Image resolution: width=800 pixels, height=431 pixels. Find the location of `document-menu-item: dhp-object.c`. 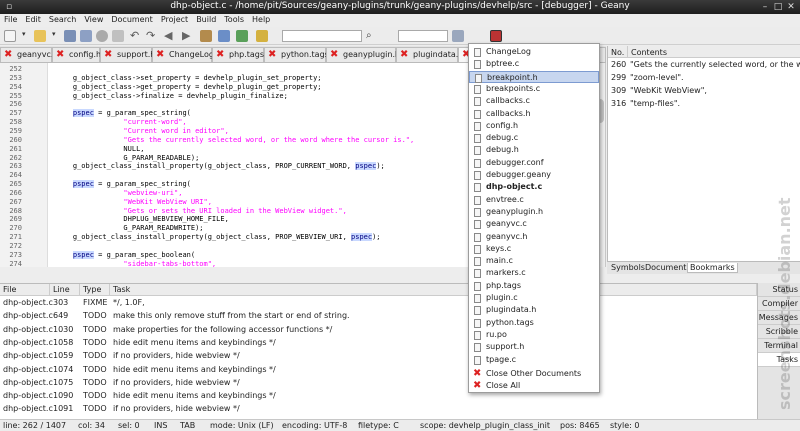

document-menu-item: dhp-object.c is located at coordinates (534, 187).